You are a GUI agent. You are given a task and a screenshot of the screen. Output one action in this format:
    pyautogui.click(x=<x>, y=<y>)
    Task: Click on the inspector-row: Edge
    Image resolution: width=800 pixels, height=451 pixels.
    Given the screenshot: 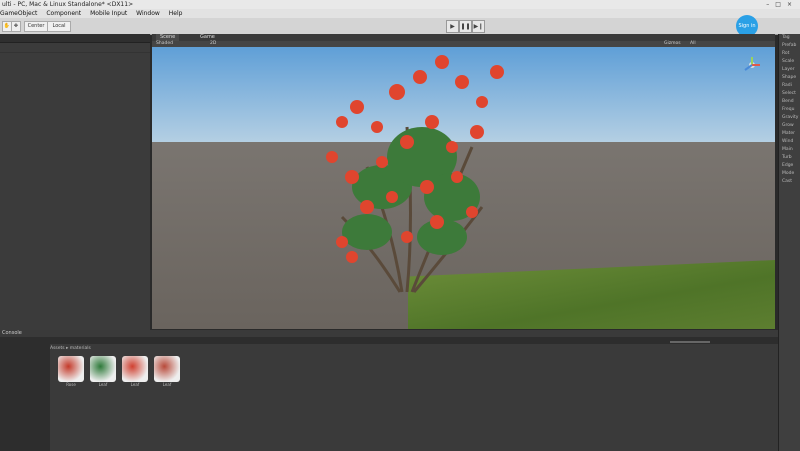 What is the action you would take?
    pyautogui.click(x=789, y=166)
    